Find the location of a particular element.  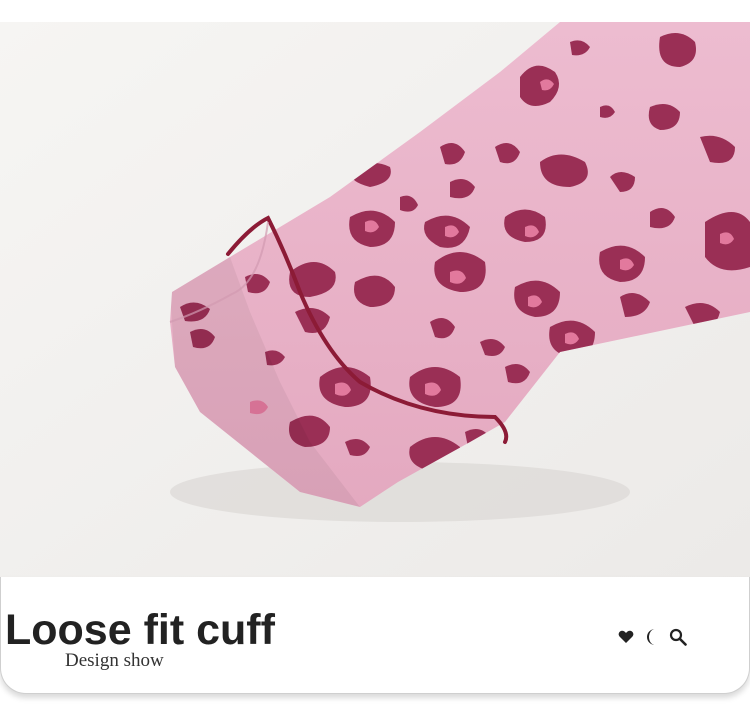

caption-subtitle: Design show is located at coordinates (114, 660).